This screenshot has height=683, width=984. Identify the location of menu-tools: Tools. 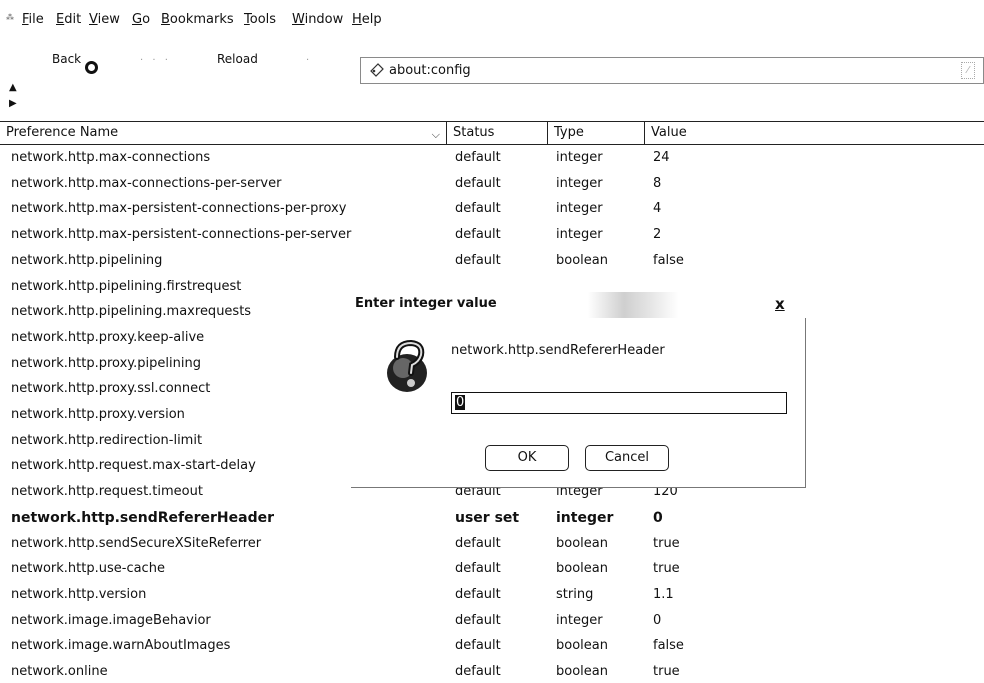
(260, 19).